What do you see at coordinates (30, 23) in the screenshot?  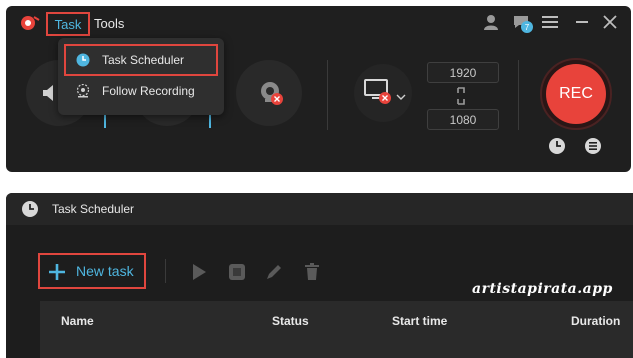 I see `app-logo-icon` at bounding box center [30, 23].